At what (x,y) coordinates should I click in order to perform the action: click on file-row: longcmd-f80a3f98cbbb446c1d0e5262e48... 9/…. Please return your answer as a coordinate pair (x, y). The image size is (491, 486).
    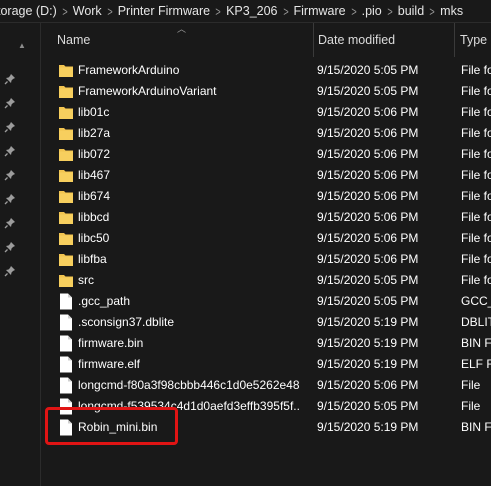
    Looking at the image, I should click on (266, 385).